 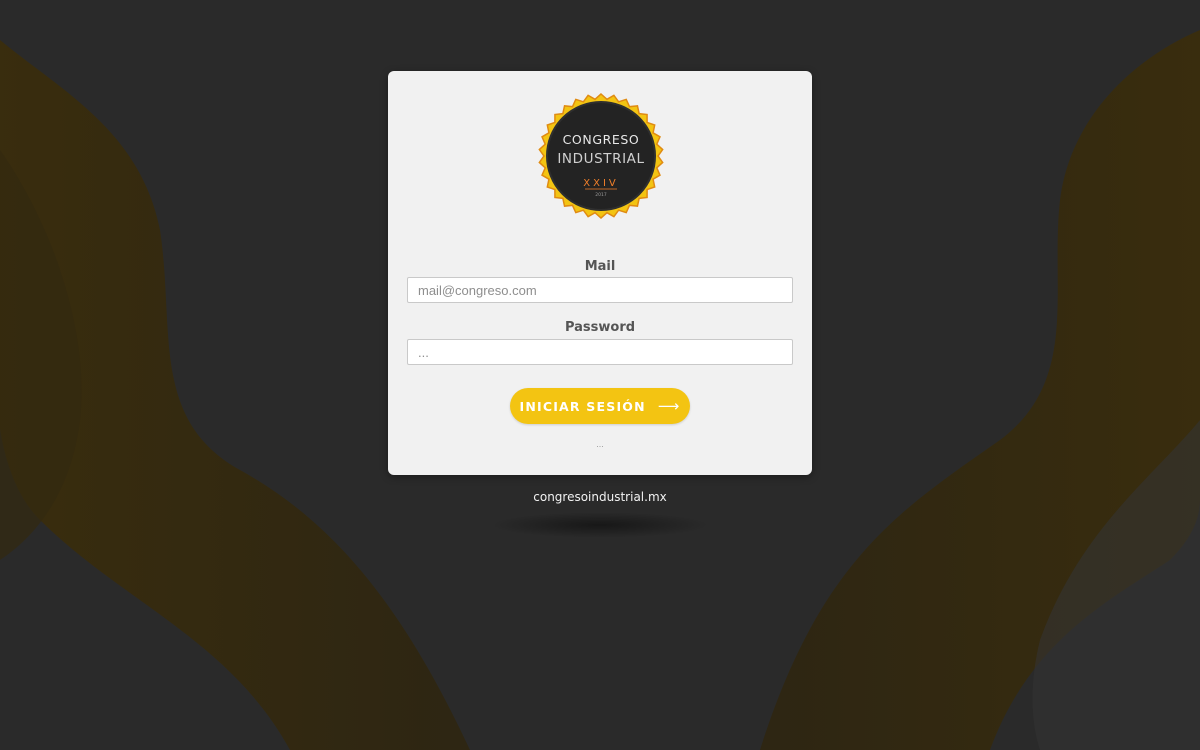 What do you see at coordinates (601, 195) in the screenshot?
I see `logo-year: 2017` at bounding box center [601, 195].